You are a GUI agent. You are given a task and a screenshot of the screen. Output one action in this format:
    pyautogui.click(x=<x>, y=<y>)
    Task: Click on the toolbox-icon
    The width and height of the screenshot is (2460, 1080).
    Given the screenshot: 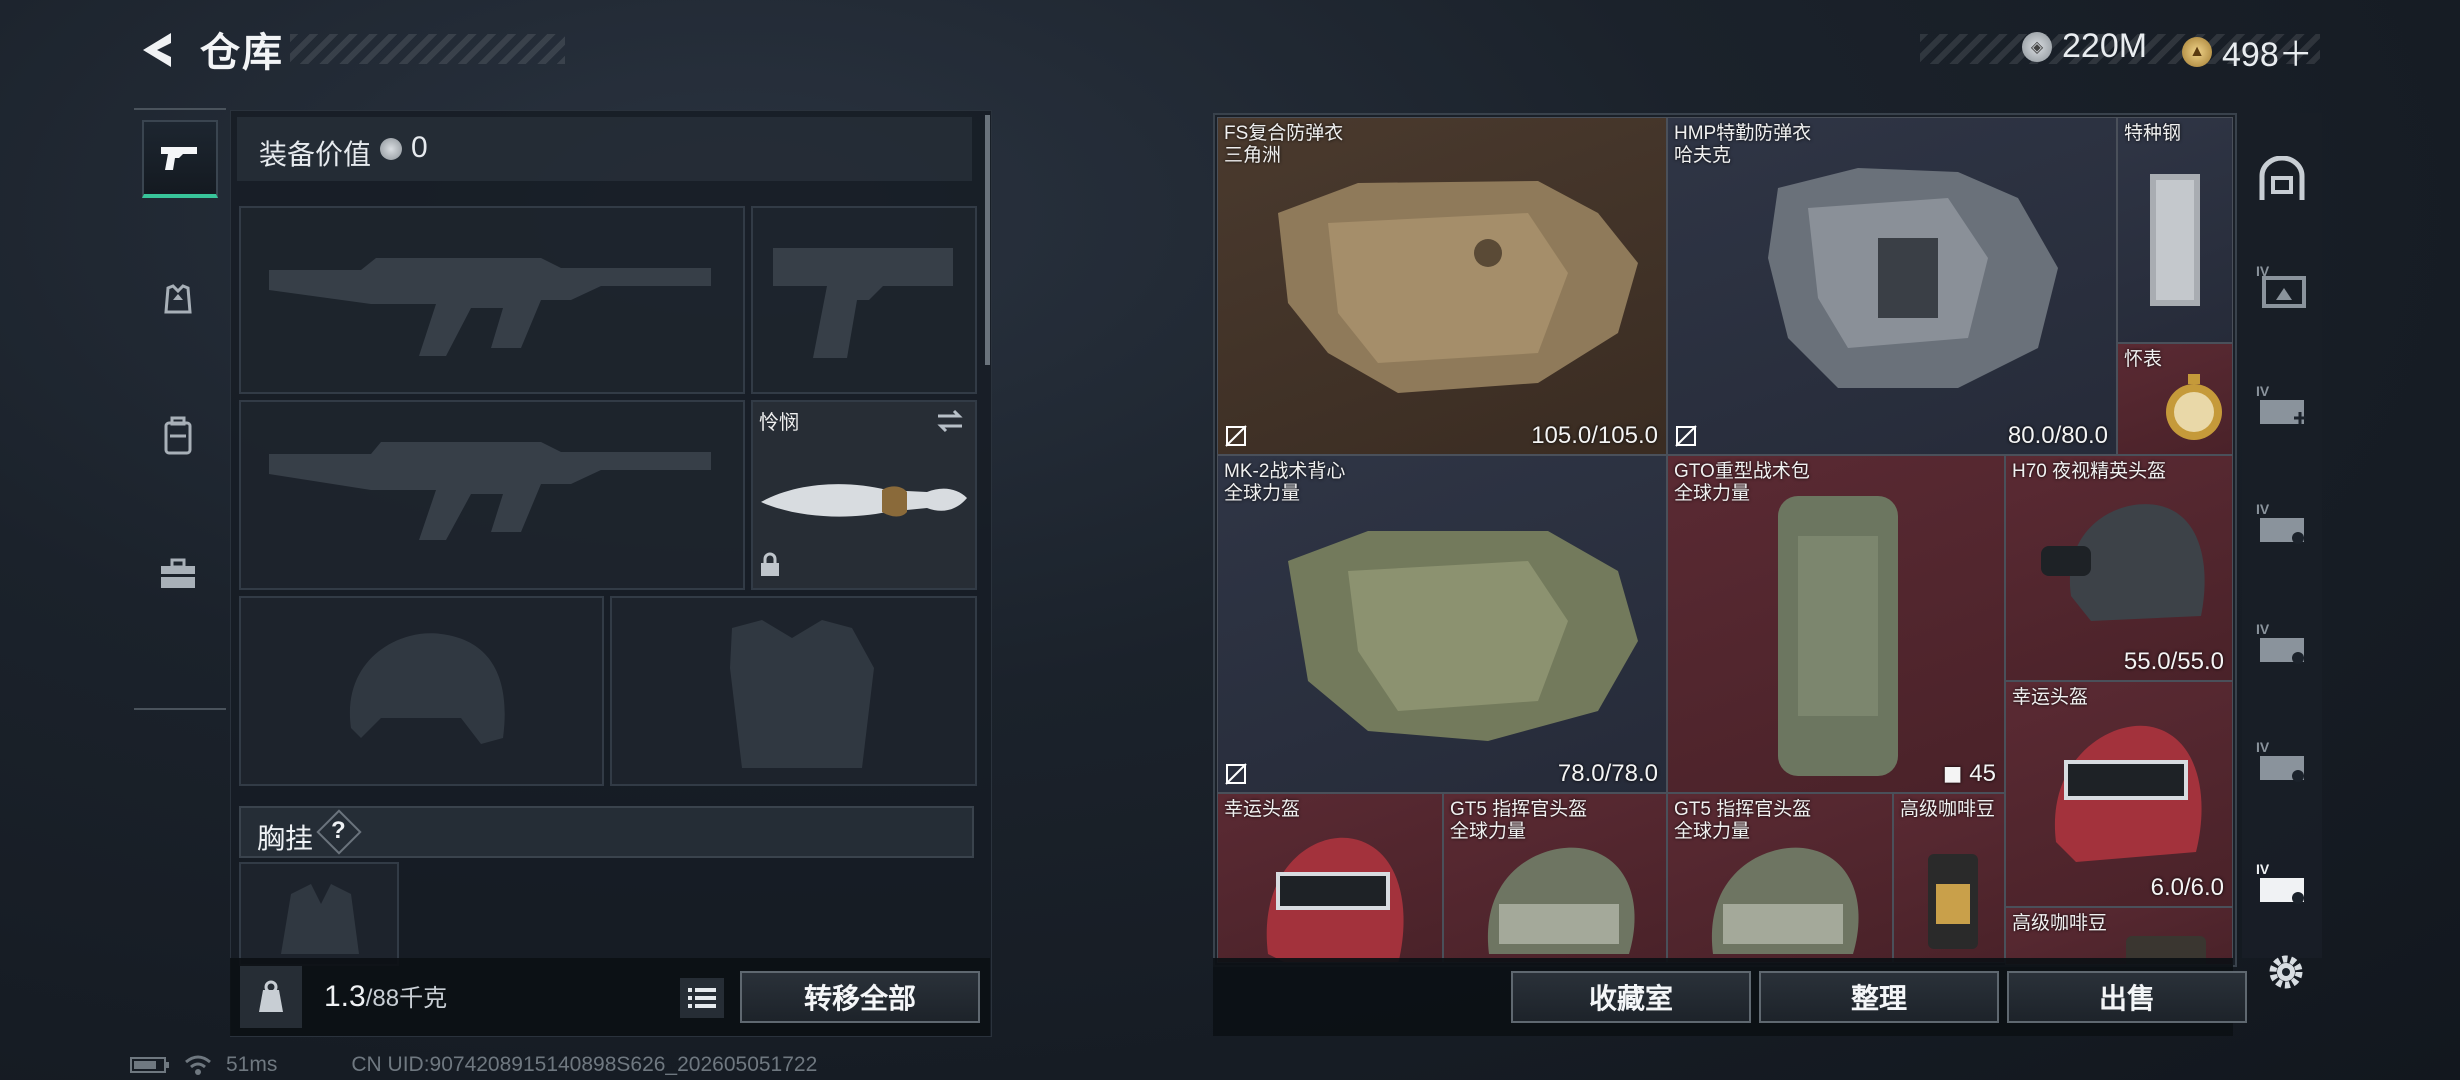 What is the action you would take?
    pyautogui.click(x=178, y=573)
    